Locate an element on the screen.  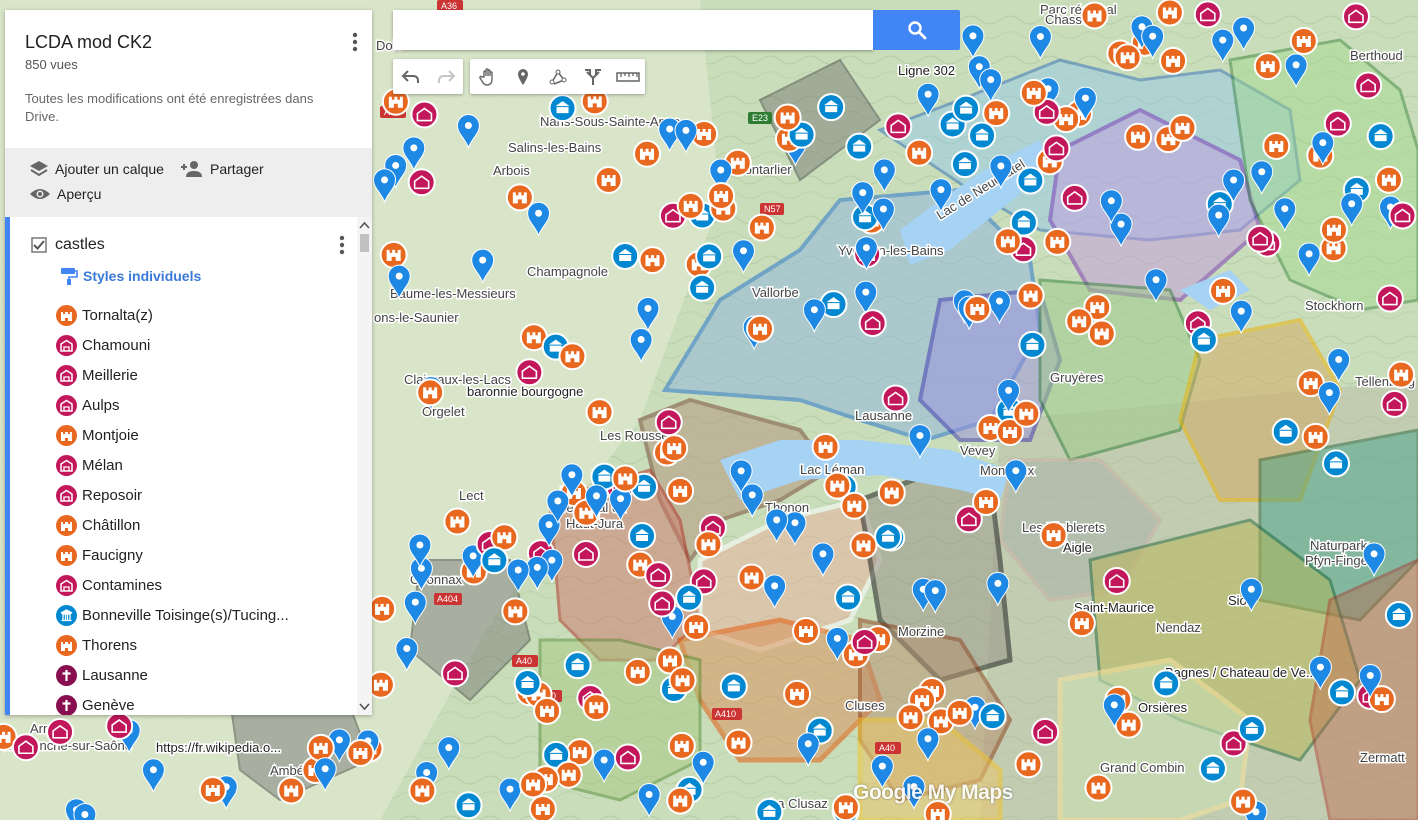
measure-button is located at coordinates (627, 76).